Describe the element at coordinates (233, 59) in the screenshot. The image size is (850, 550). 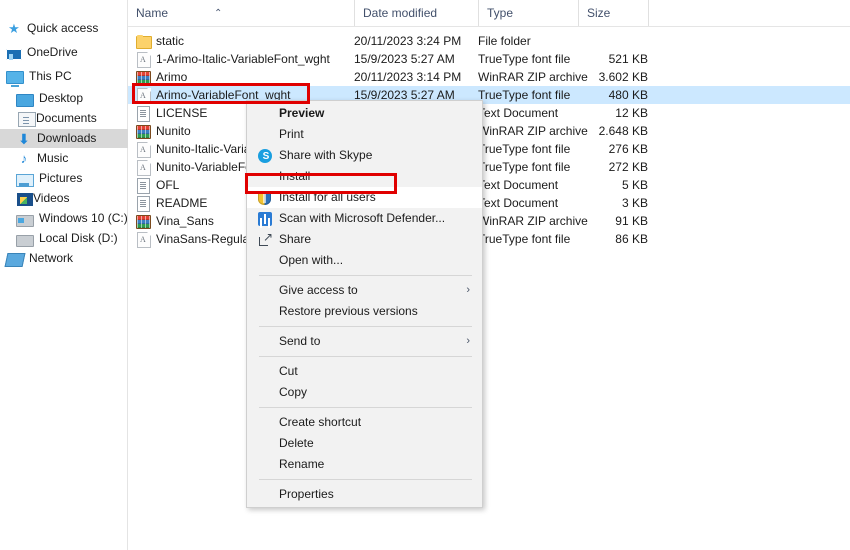
I see `file-name-cell: 1-Arimo-Italic-VariableFont_wght` at that location.